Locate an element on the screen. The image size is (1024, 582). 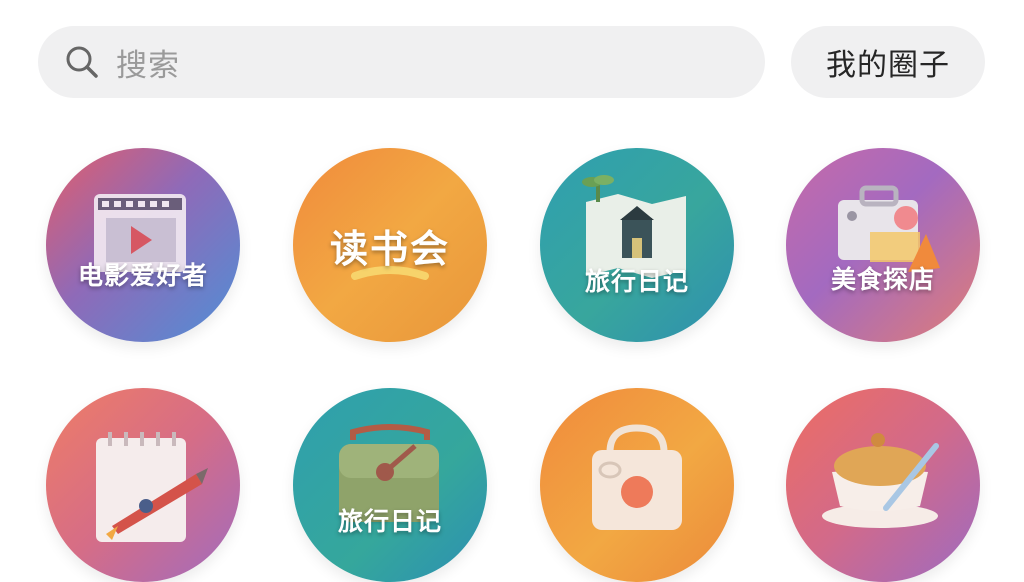
circle-tile-food-bowl is located at coordinates (883, 485).